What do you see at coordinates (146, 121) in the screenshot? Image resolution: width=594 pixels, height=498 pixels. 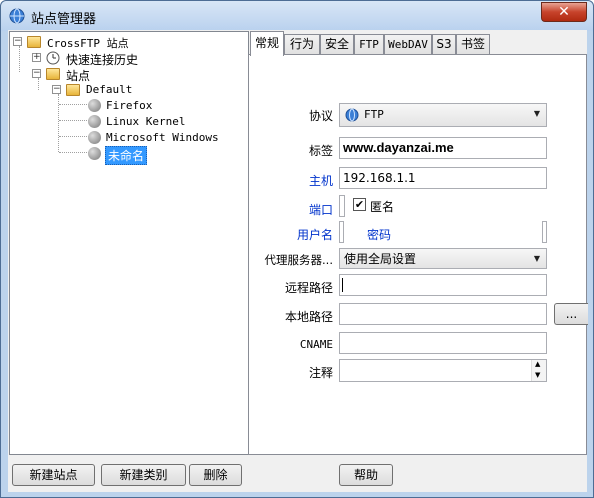 I see `tree-item-label: Linux Kernel` at bounding box center [146, 121].